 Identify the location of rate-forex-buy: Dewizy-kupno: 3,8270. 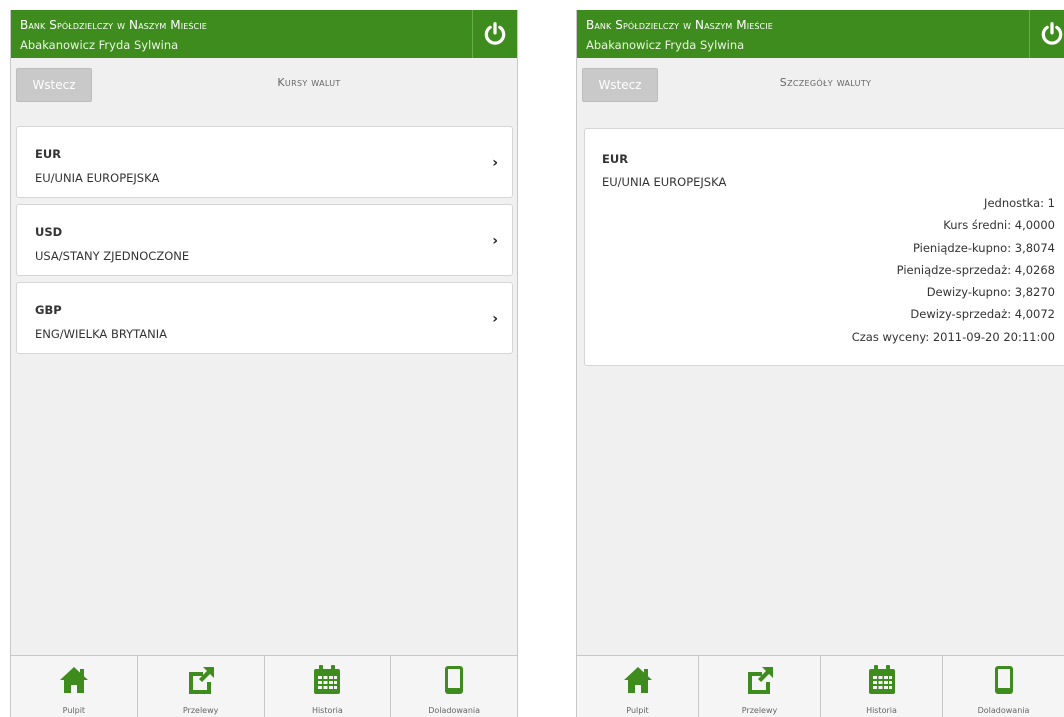
(990, 292).